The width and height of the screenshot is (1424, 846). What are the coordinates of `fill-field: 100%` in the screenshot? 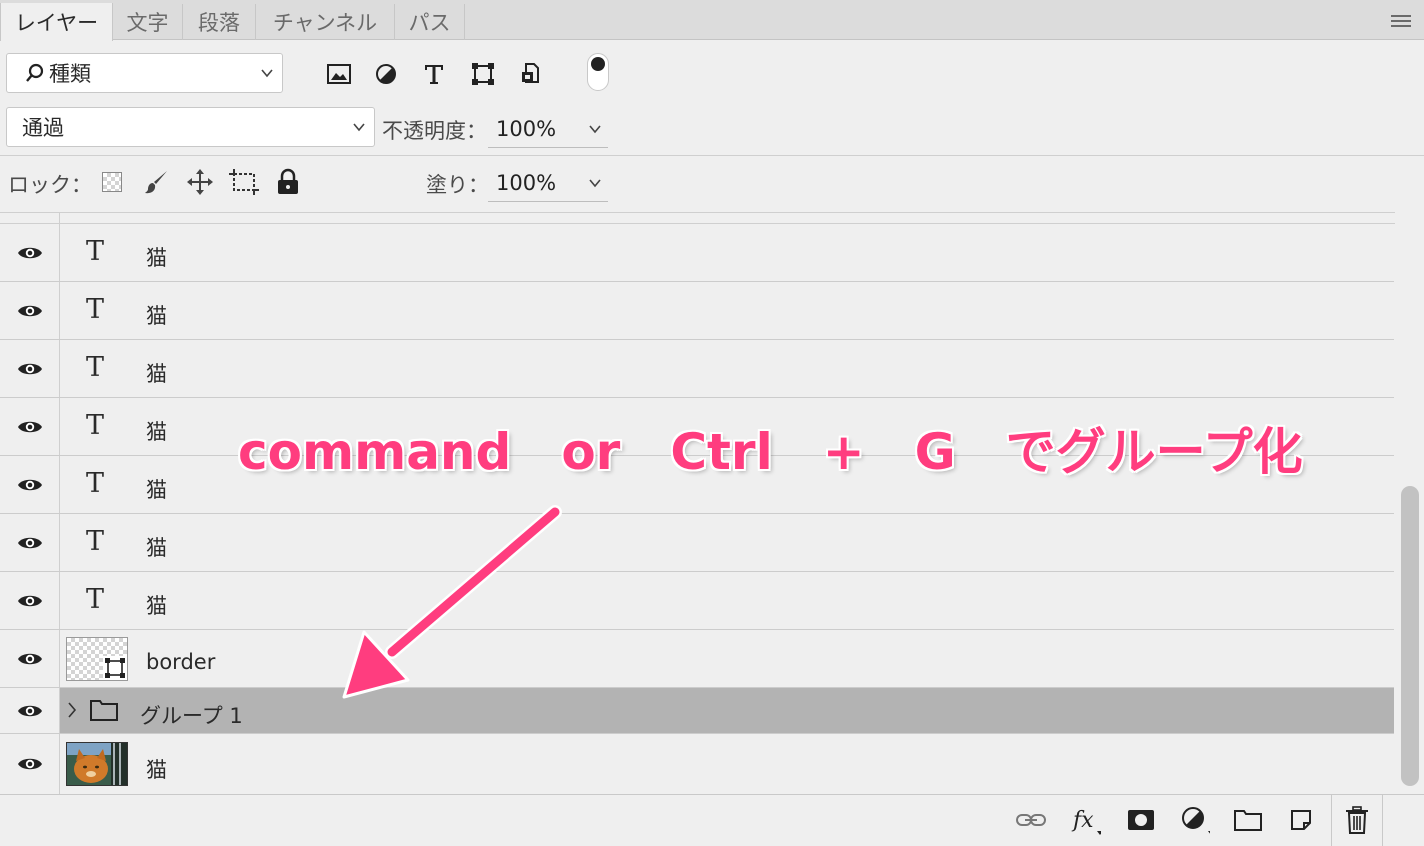 It's located at (548, 183).